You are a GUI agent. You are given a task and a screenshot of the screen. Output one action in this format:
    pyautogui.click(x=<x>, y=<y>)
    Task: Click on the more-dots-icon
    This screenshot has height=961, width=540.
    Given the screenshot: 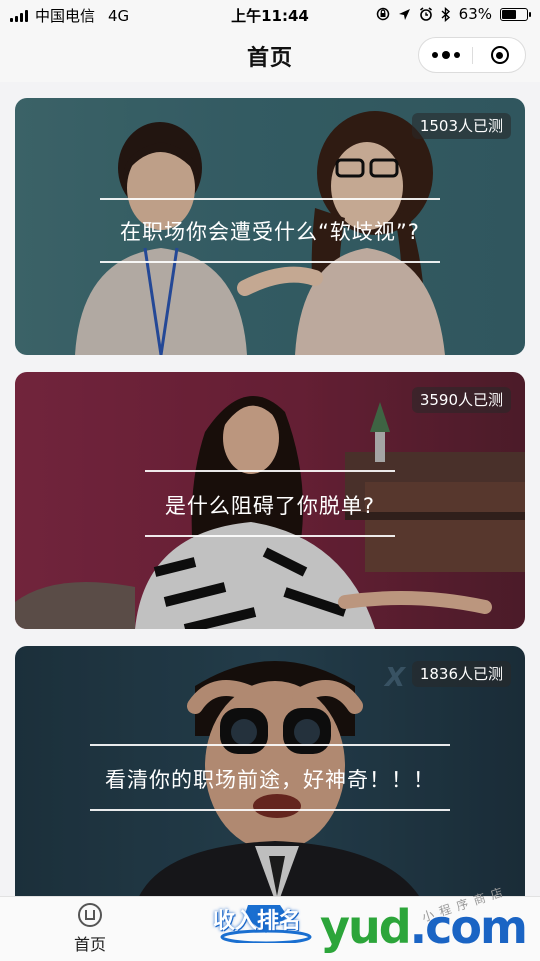 What is the action you would take?
    pyautogui.click(x=446, y=55)
    